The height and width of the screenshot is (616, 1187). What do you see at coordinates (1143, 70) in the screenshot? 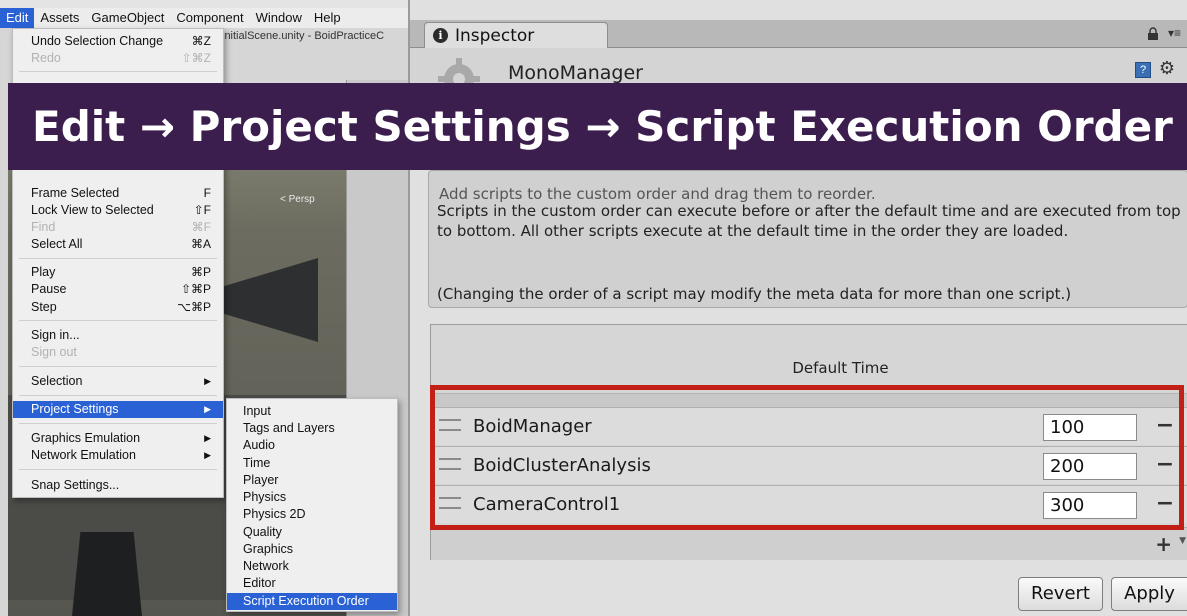
I see `help-icon: ?` at bounding box center [1143, 70].